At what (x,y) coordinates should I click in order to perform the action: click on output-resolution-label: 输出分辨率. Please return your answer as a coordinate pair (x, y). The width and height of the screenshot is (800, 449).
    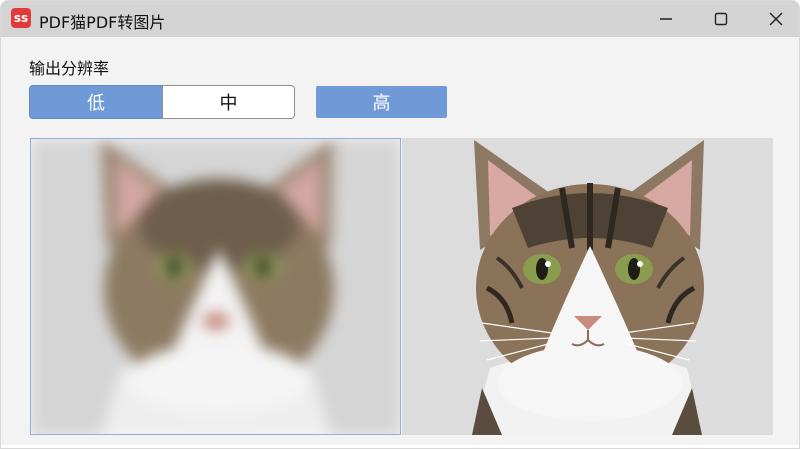
    Looking at the image, I should click on (69, 68).